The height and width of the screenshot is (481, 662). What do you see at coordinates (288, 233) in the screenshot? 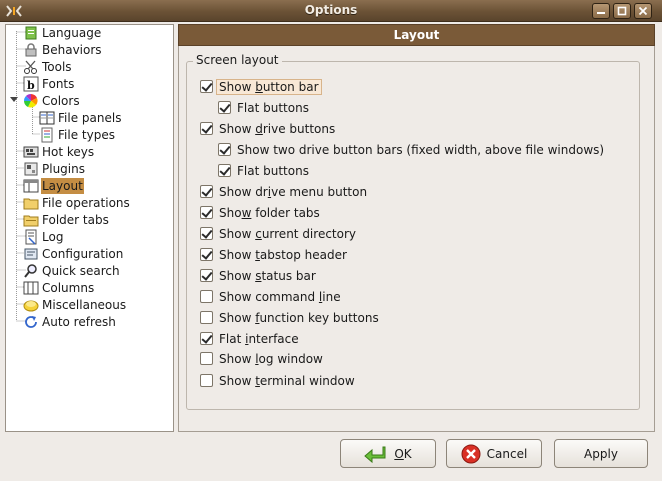
I see `option-label: Show current directory` at bounding box center [288, 233].